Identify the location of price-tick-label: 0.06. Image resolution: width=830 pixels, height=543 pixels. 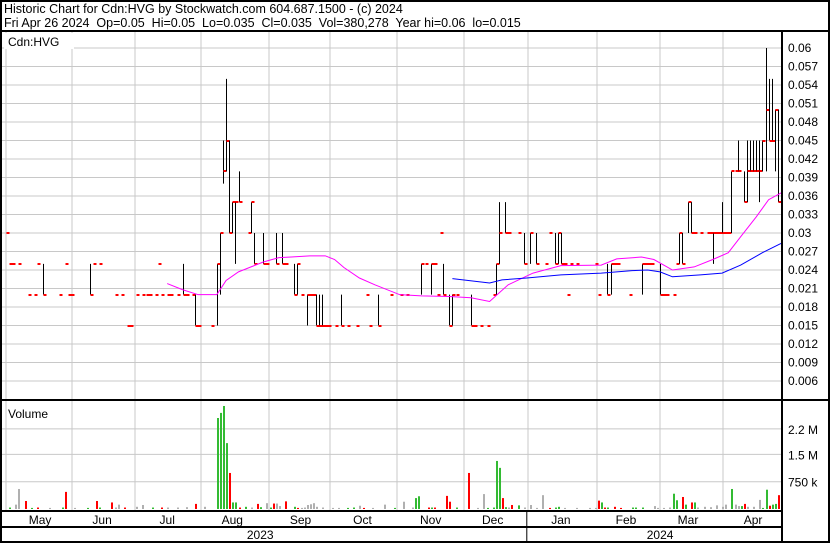
(800, 48).